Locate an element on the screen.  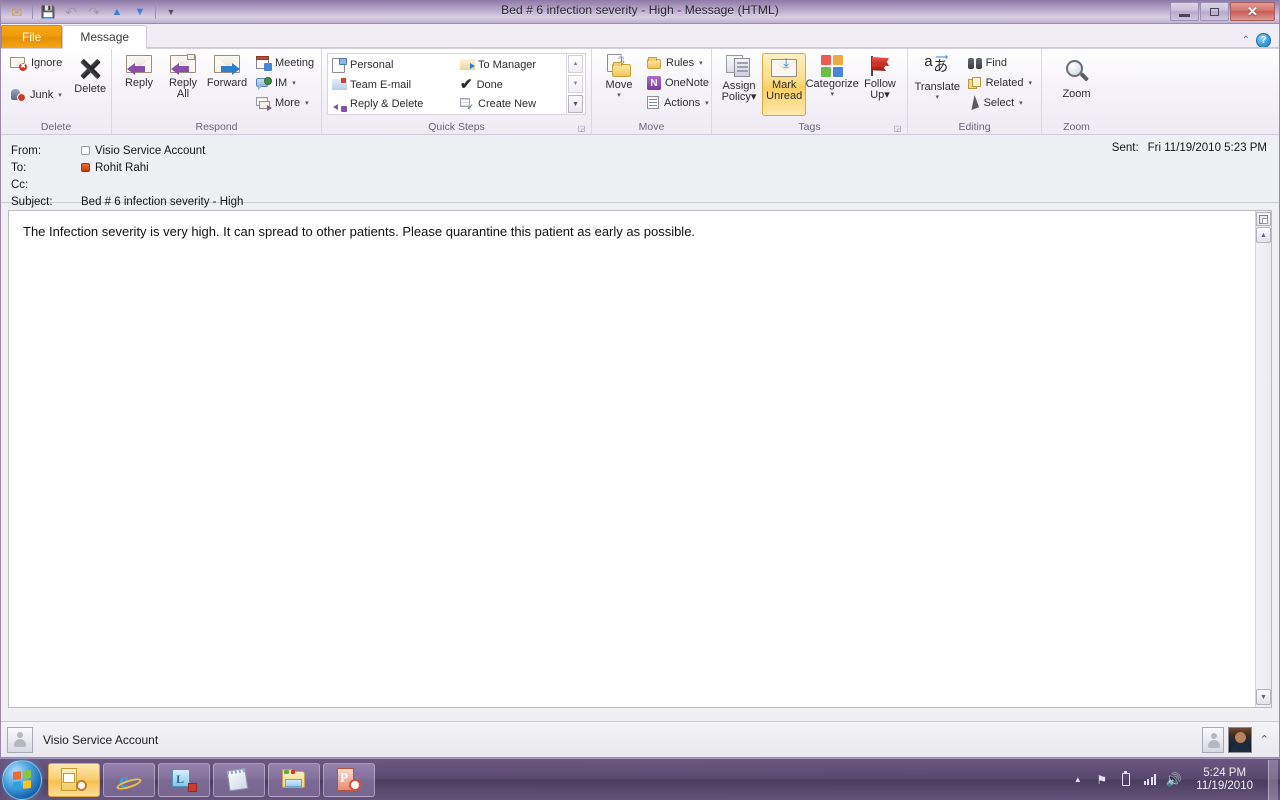
forward-button: Forward is located at coordinates (227, 71).